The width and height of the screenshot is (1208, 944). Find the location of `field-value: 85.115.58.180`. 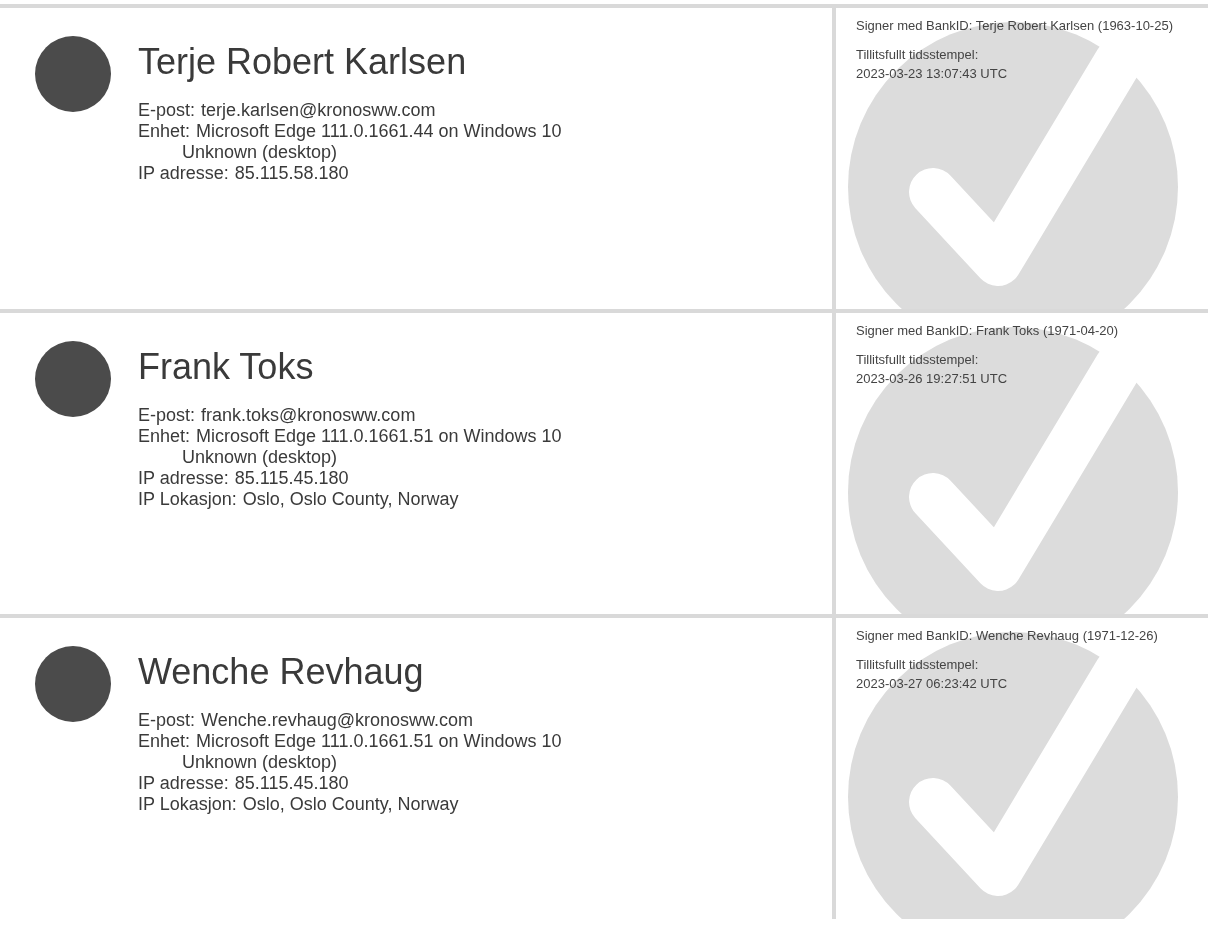

field-value: 85.115.58.180 is located at coordinates (291, 173).